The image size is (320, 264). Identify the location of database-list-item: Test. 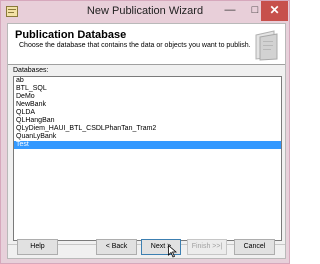
(147, 145).